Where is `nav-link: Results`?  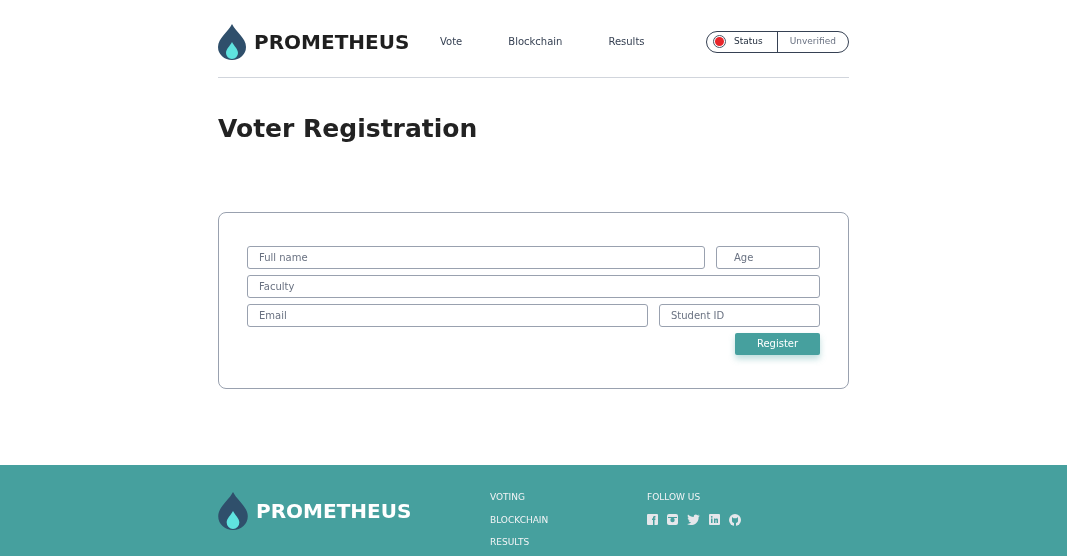 nav-link: Results is located at coordinates (626, 41).